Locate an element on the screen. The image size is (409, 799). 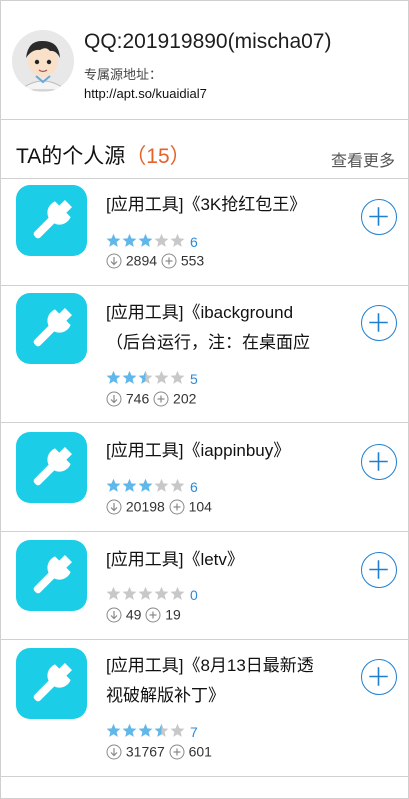
rating-count: 7 is located at coordinates (194, 732).